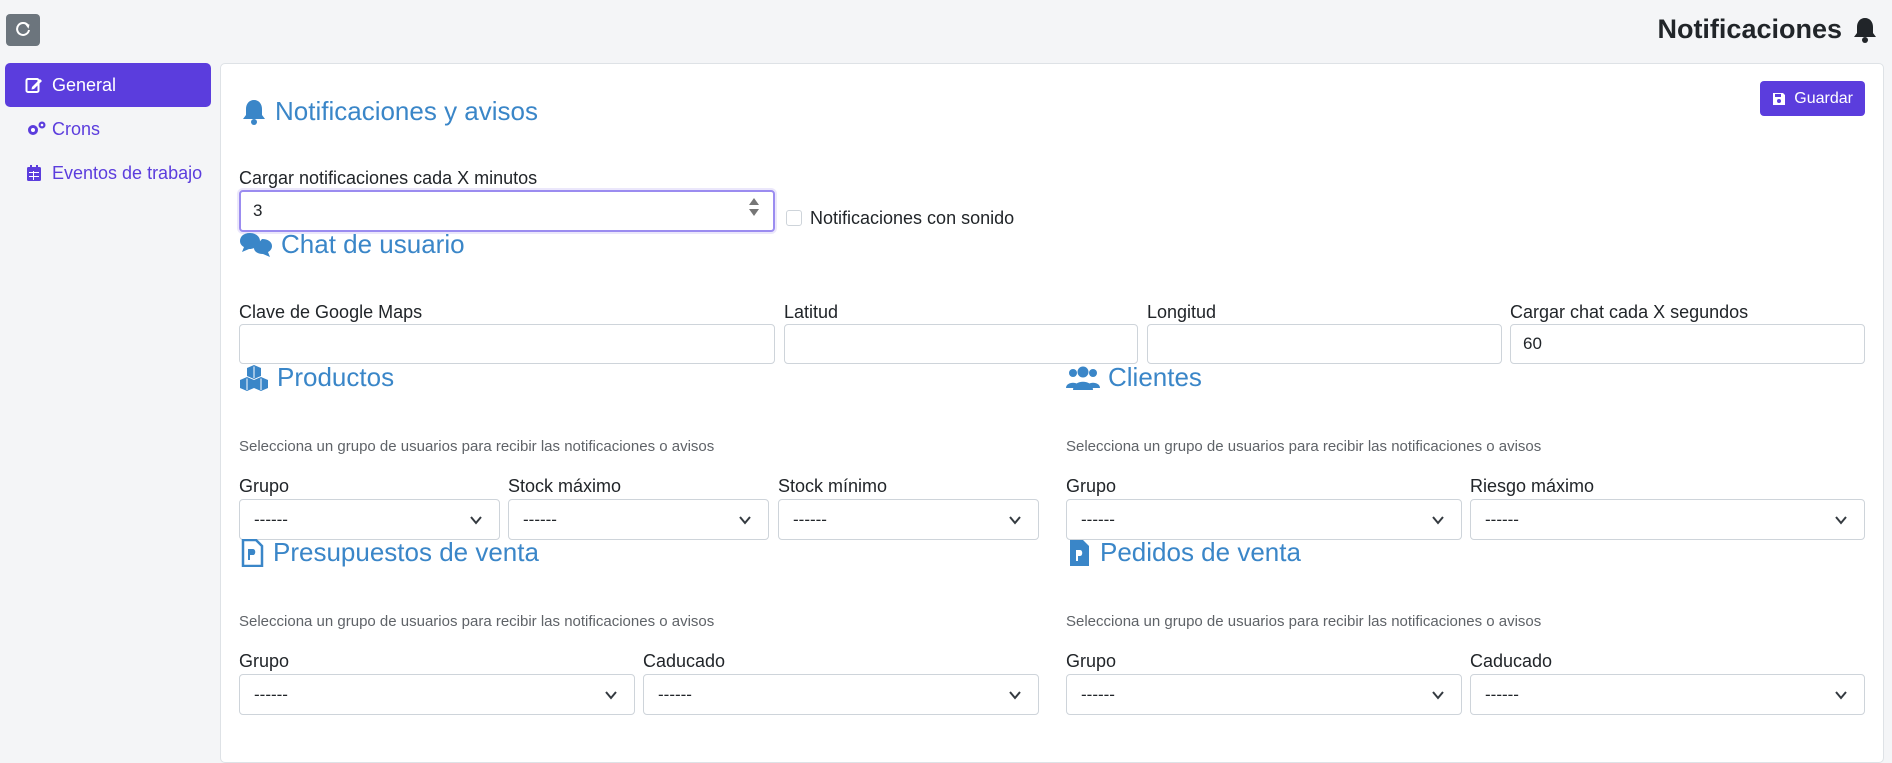 The width and height of the screenshot is (1892, 763). What do you see at coordinates (1264, 694) in the screenshot?
I see `orders-group-select: ------` at bounding box center [1264, 694].